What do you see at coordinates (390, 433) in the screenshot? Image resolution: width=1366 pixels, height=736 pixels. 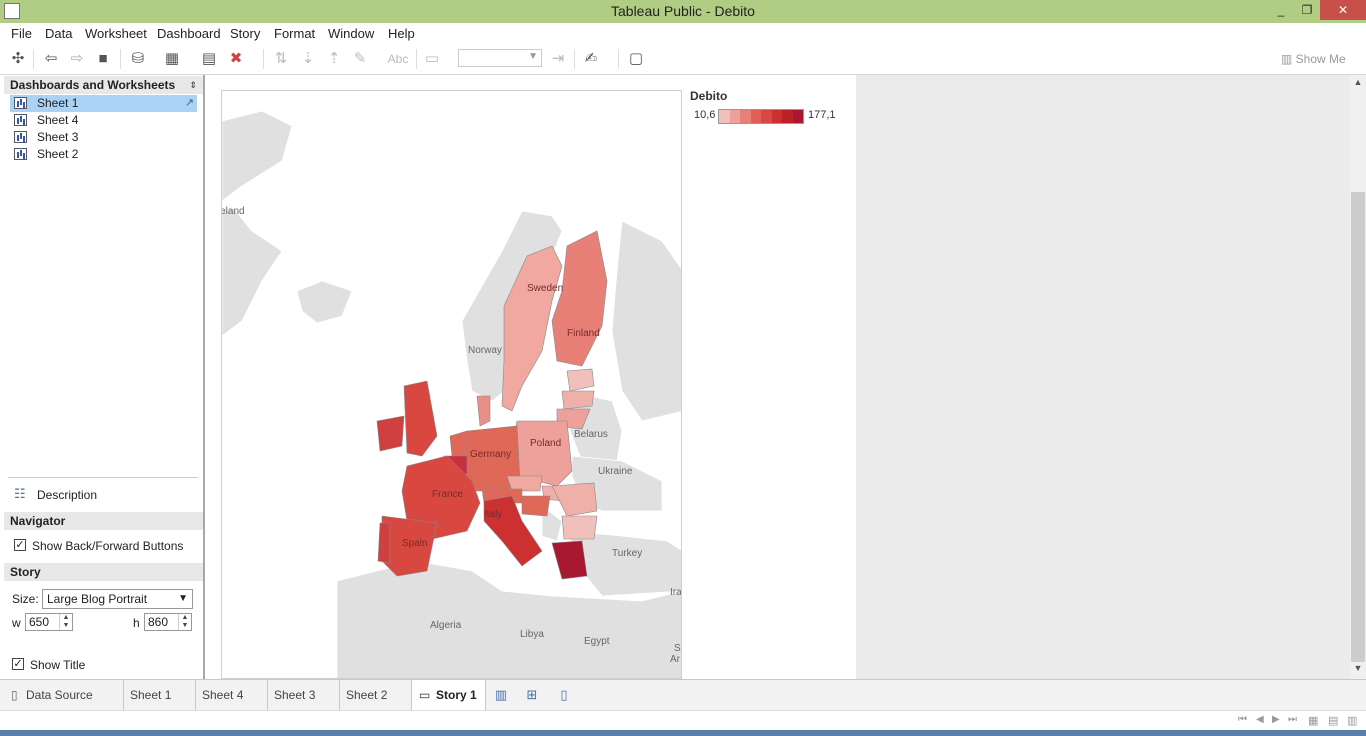 I see `country-ireland` at bounding box center [390, 433].